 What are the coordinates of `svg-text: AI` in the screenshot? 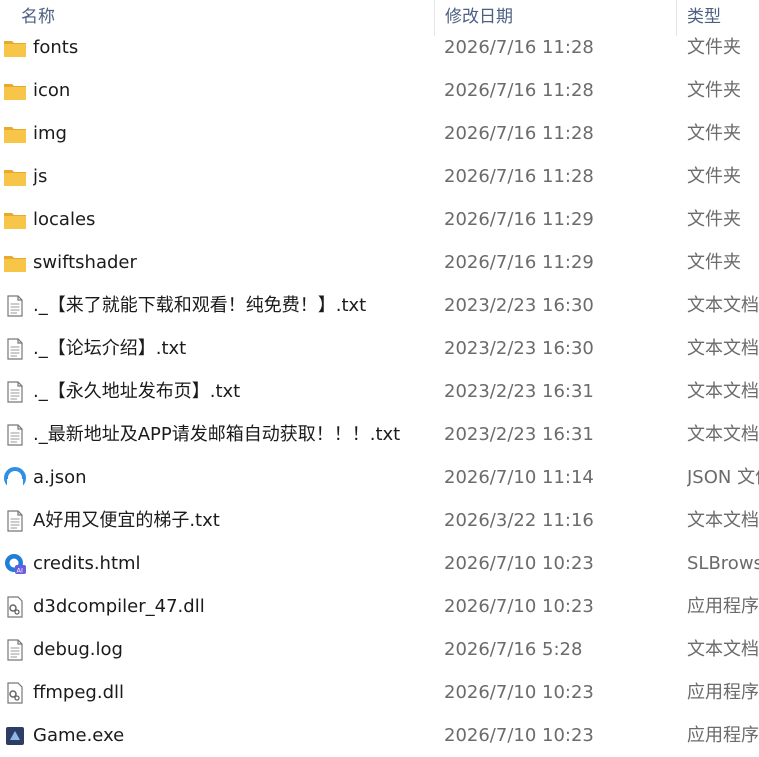 It's located at (20, 571).